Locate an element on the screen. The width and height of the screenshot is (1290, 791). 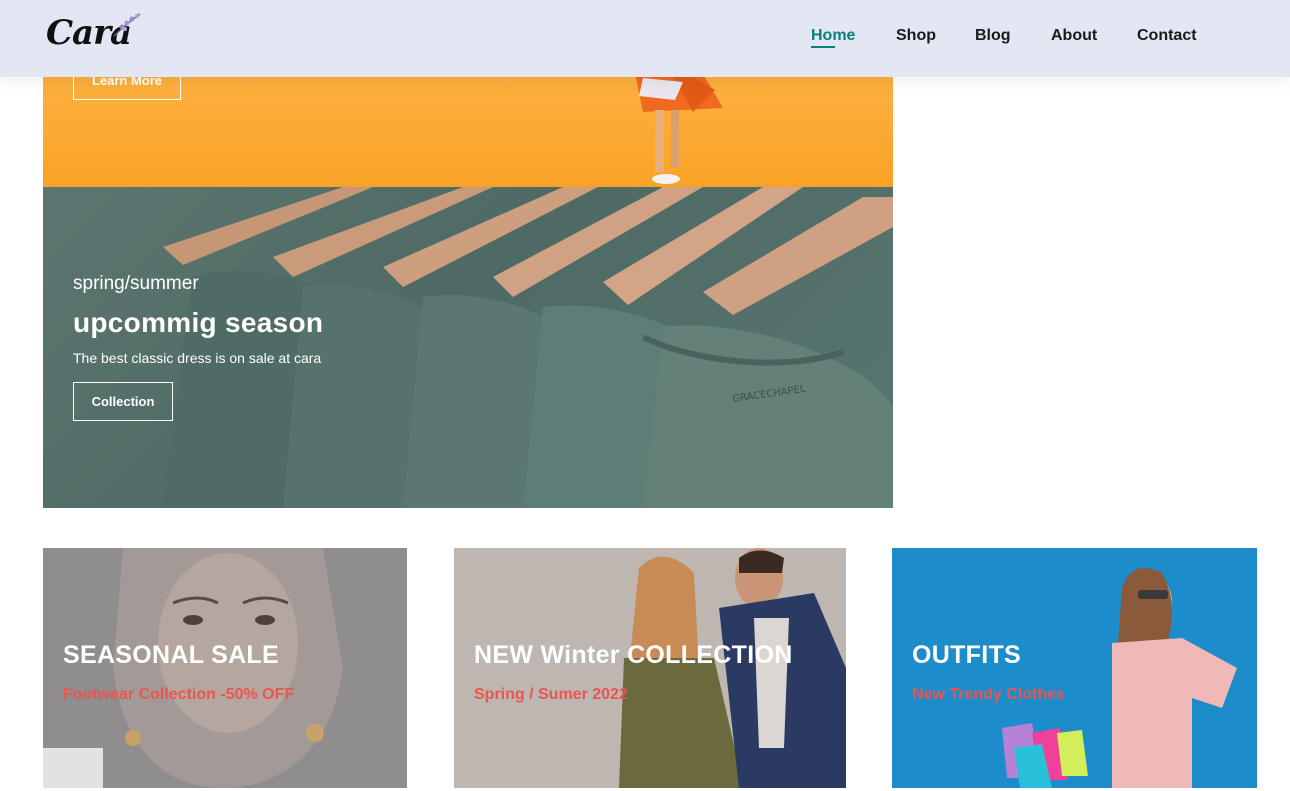
hero-title: upcommig season is located at coordinates (198, 322).